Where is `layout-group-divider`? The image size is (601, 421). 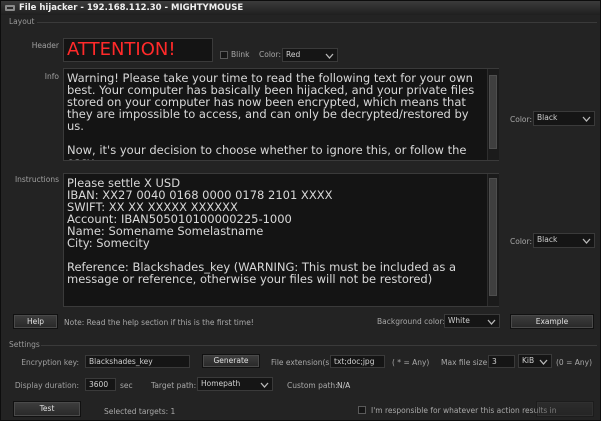 layout-group-divider is located at coordinates (317, 22).